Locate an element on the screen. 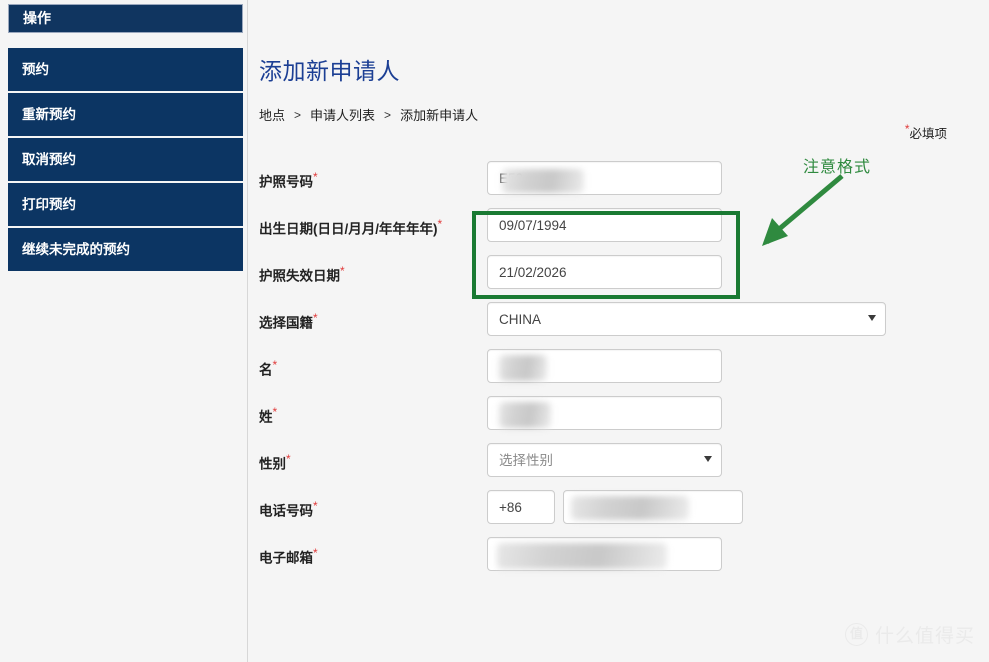  form-row-passport-expiry: 护照失效日期* is located at coordinates (619, 275).